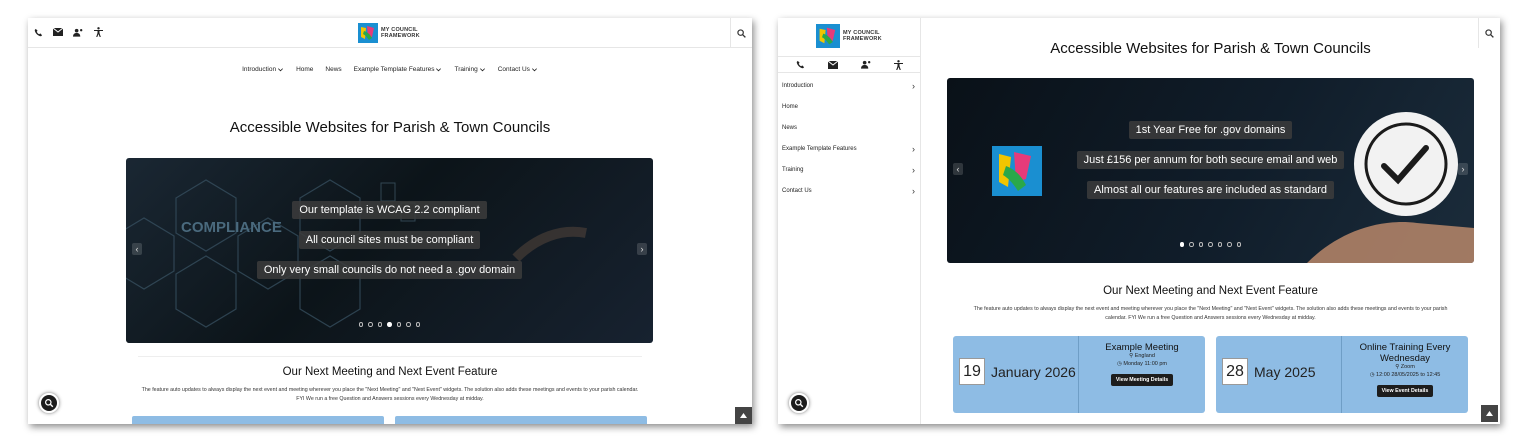 The width and height of the screenshot is (1536, 442). What do you see at coordinates (790, 106) in the screenshot?
I see `sidebar-item-label: Home` at bounding box center [790, 106].